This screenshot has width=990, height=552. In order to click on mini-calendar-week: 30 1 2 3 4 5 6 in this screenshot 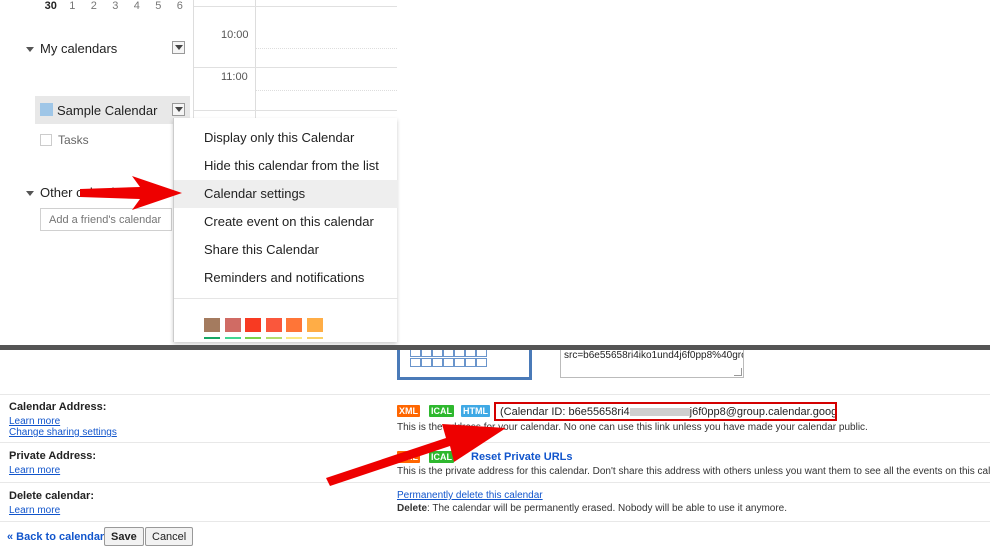, I will do `click(115, 6)`.